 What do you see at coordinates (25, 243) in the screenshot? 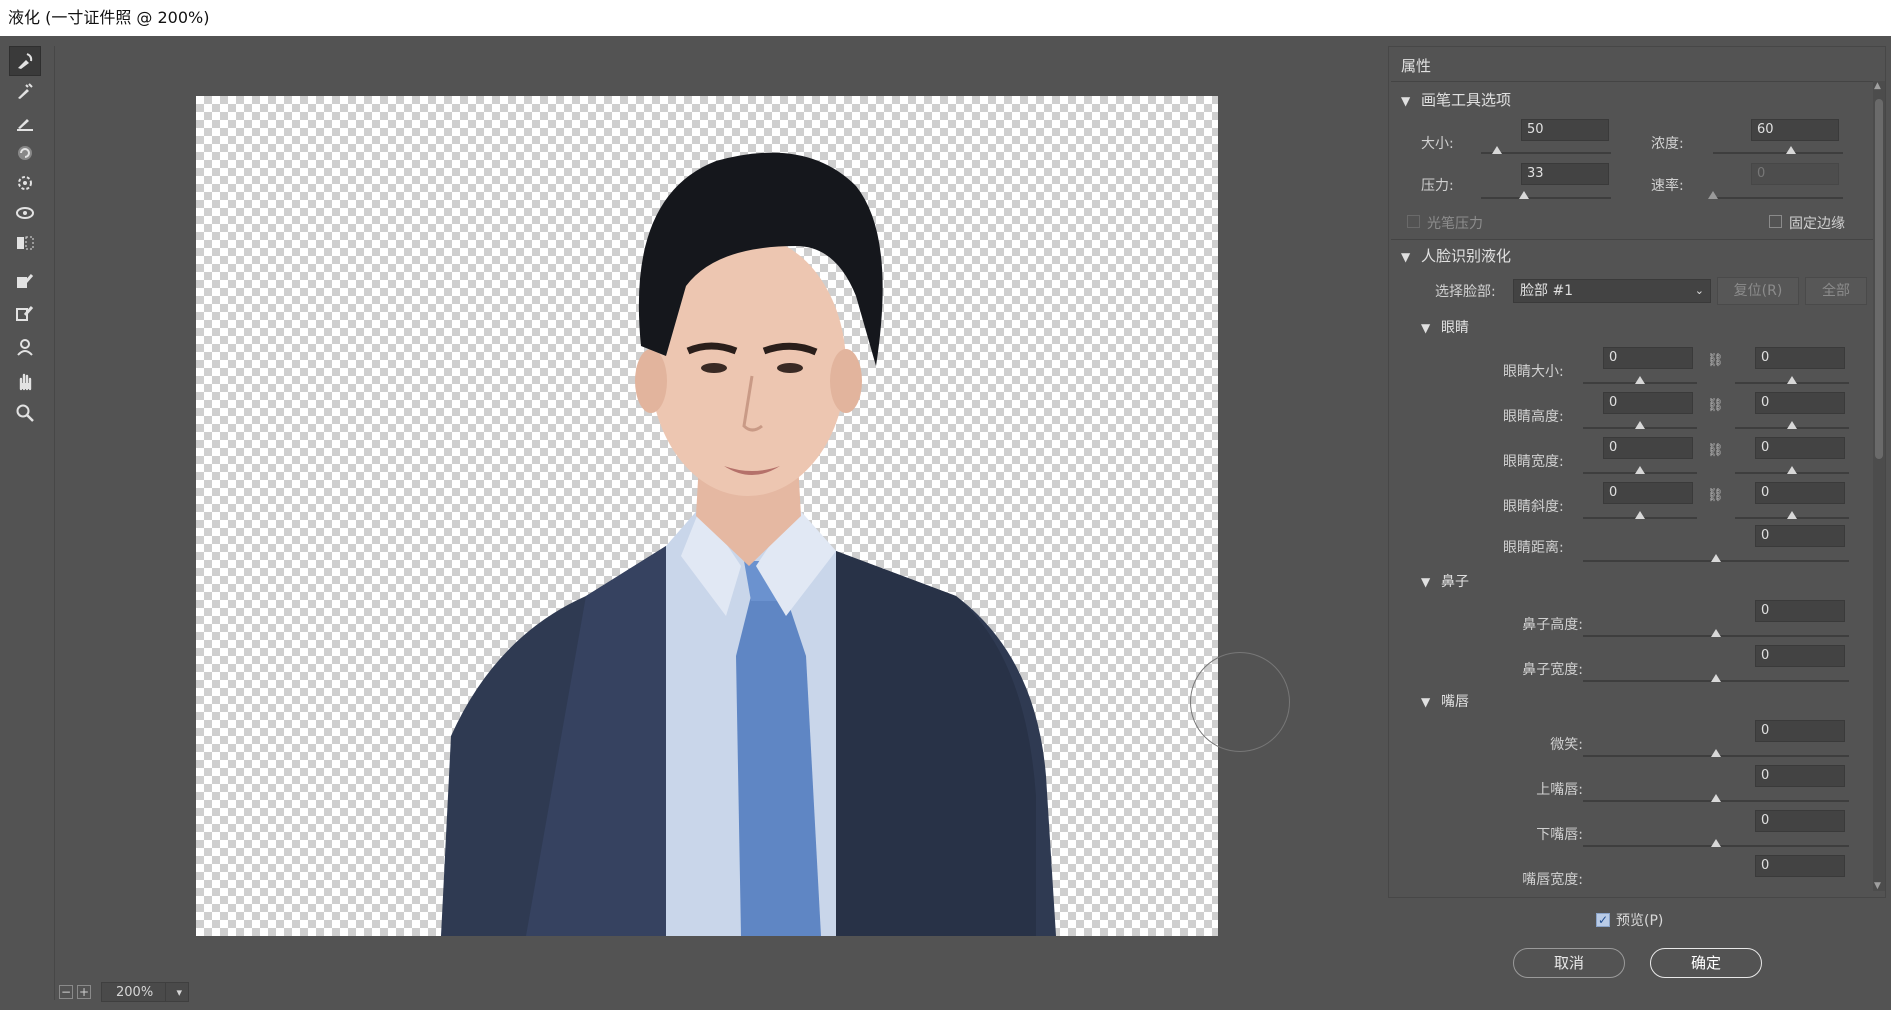
I see `push-left-tool-icon` at bounding box center [25, 243].